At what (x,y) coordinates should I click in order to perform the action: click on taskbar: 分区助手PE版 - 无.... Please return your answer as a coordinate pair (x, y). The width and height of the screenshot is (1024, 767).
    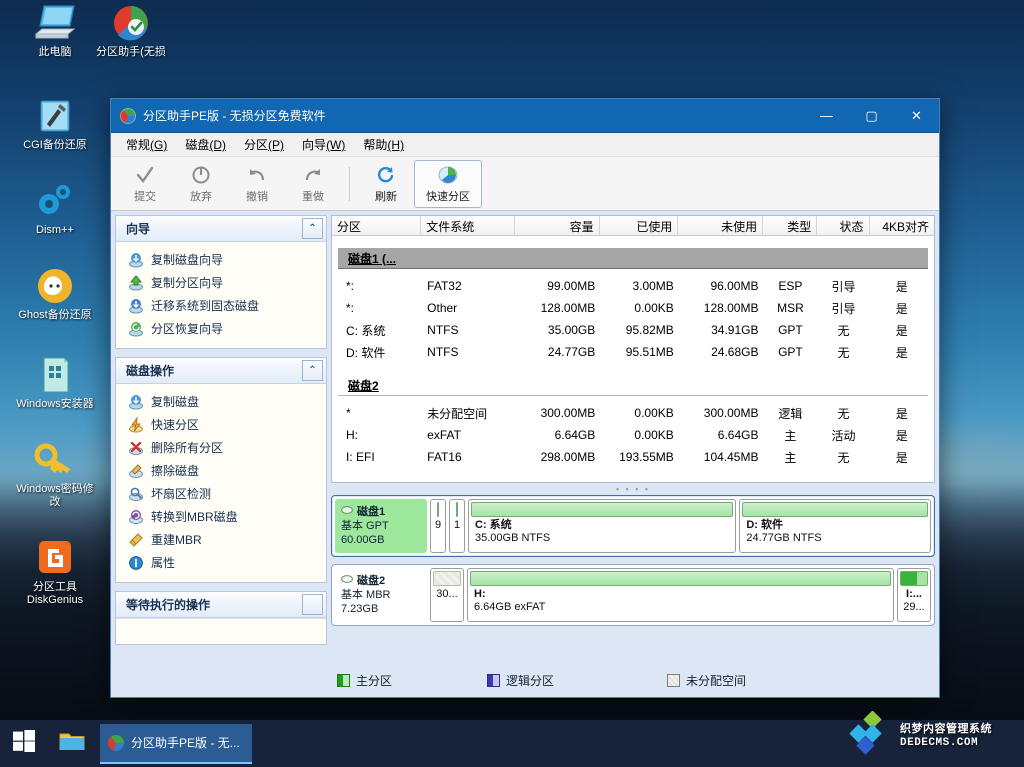
    Looking at the image, I should click on (512, 743).